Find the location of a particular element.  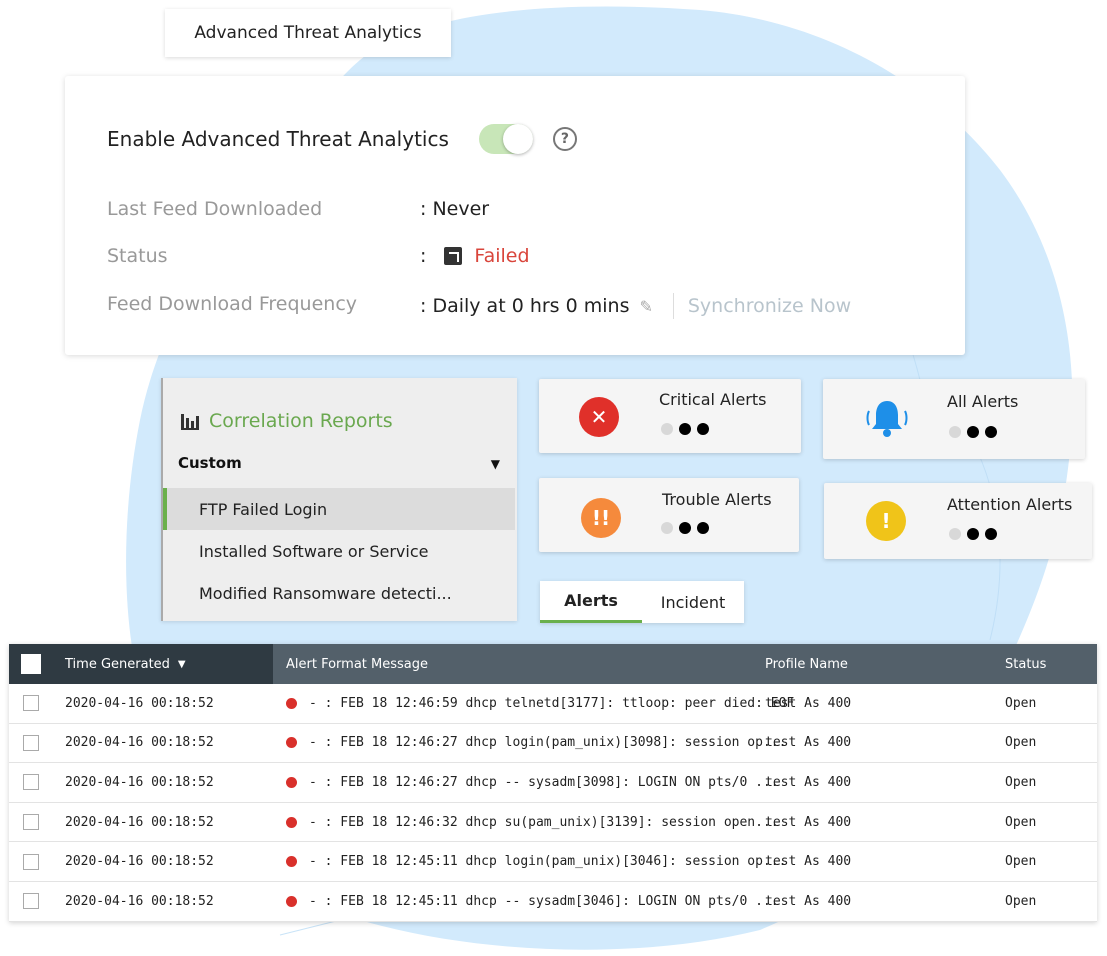

status-value: : Failed is located at coordinates (475, 256).